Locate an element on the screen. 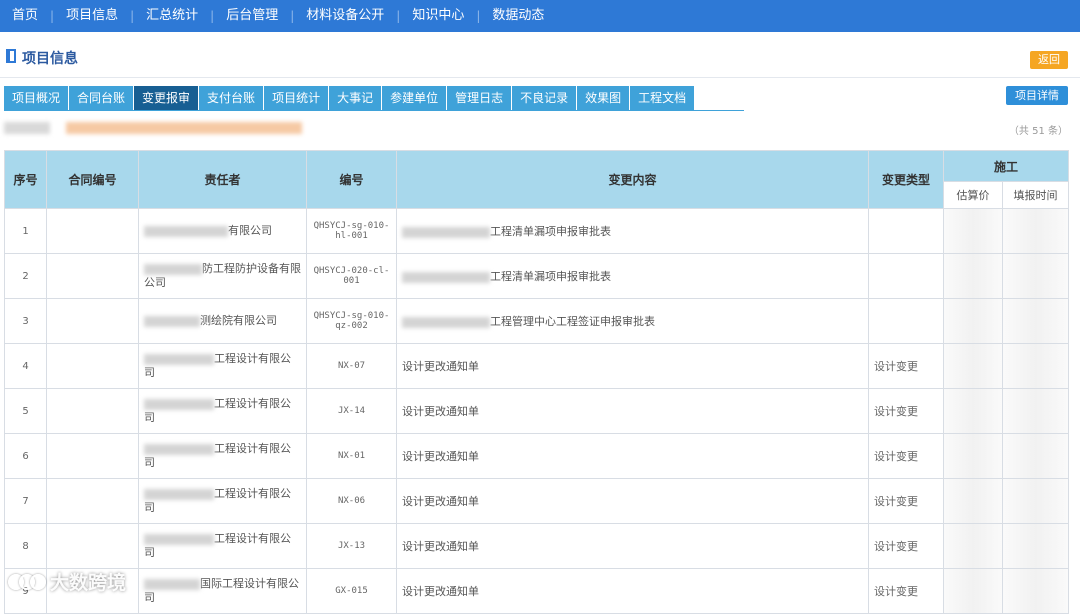  watermark-text: 大数跨境 is located at coordinates (88, 582).